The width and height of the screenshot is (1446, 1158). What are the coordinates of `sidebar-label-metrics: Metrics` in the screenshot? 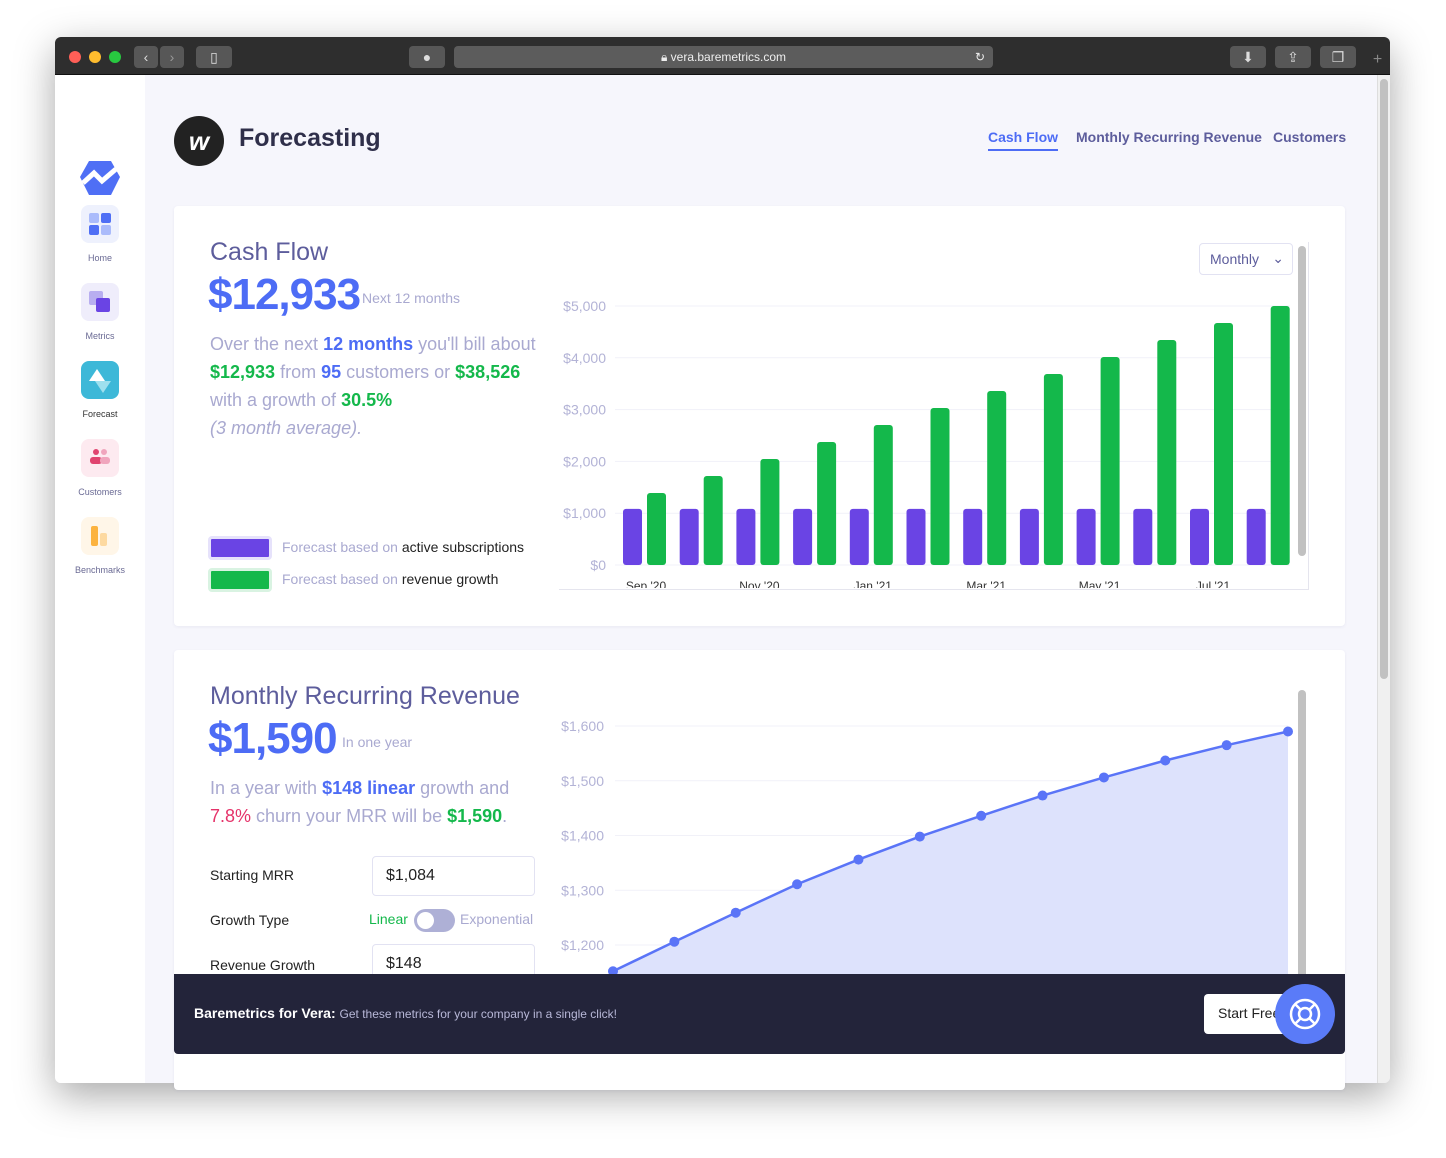 It's located at (100, 336).